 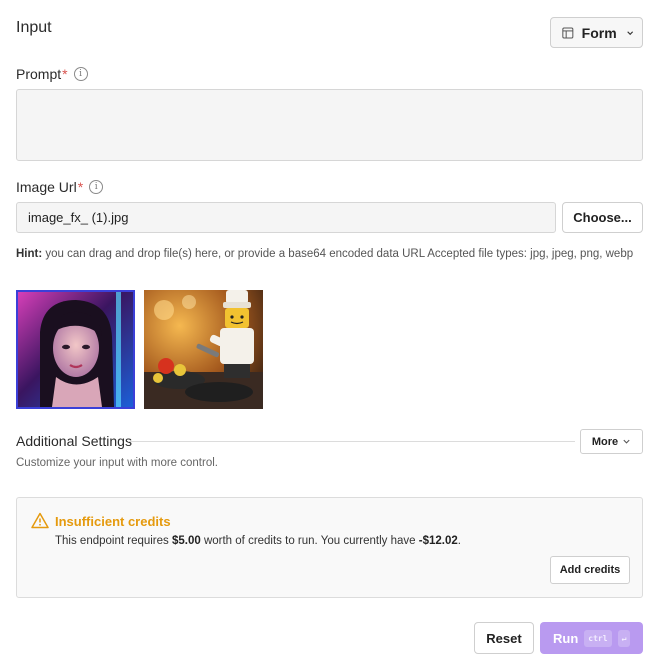 I want to click on more-settings-button: More, so click(x=611, y=441).